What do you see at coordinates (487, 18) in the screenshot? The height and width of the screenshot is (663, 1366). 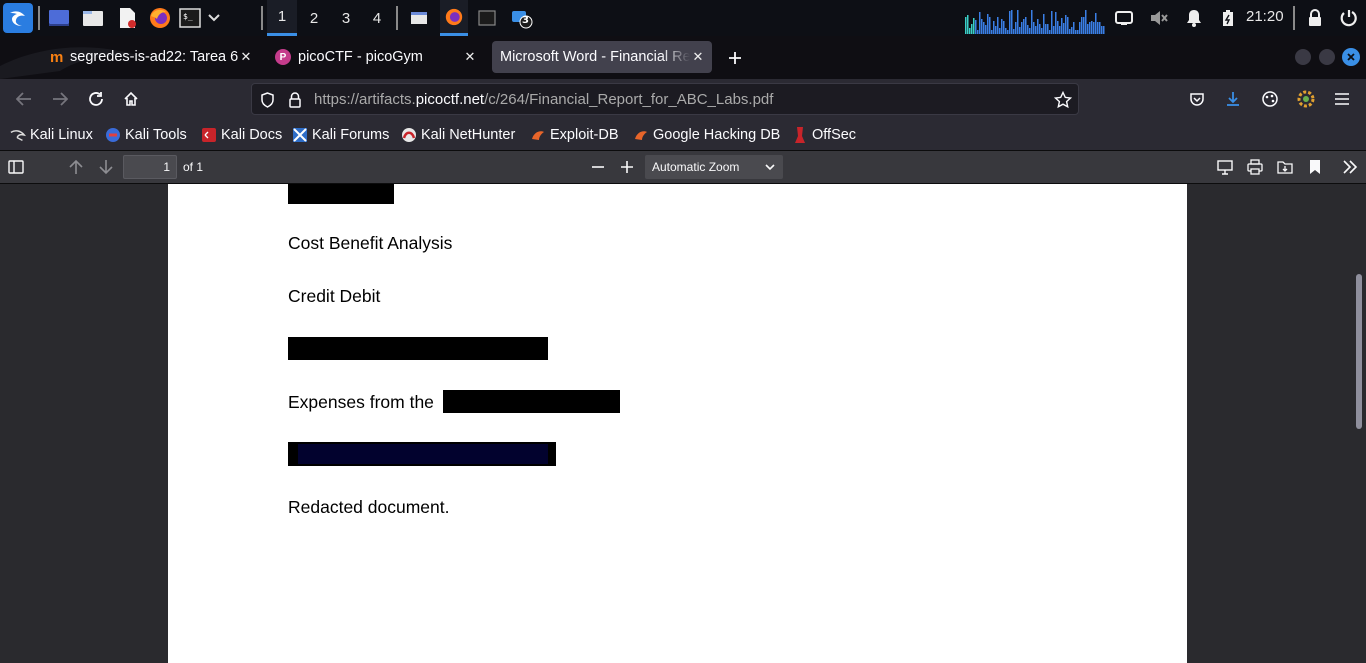 I see `terminal-window-icon` at bounding box center [487, 18].